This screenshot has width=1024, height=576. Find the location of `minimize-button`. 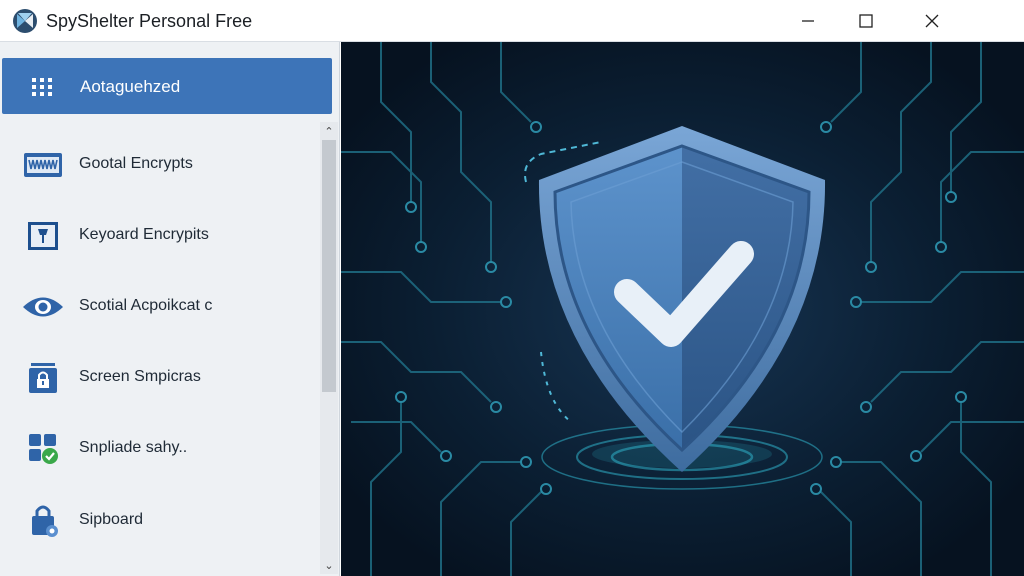

minimize-button is located at coordinates (808, 21).